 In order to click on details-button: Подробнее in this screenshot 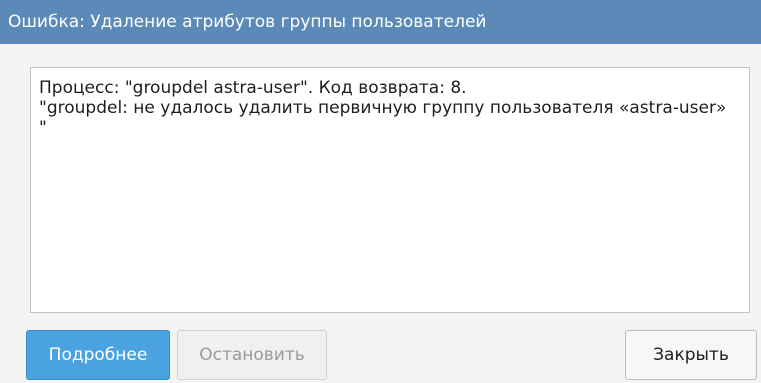, I will do `click(98, 355)`.